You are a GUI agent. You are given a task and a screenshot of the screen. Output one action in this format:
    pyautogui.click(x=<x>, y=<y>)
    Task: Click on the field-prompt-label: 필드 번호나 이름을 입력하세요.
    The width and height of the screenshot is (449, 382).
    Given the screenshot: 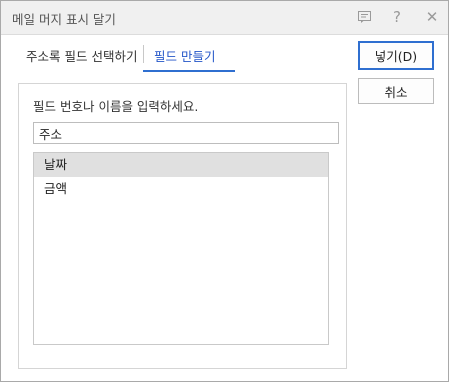 What is the action you would take?
    pyautogui.click(x=116, y=106)
    